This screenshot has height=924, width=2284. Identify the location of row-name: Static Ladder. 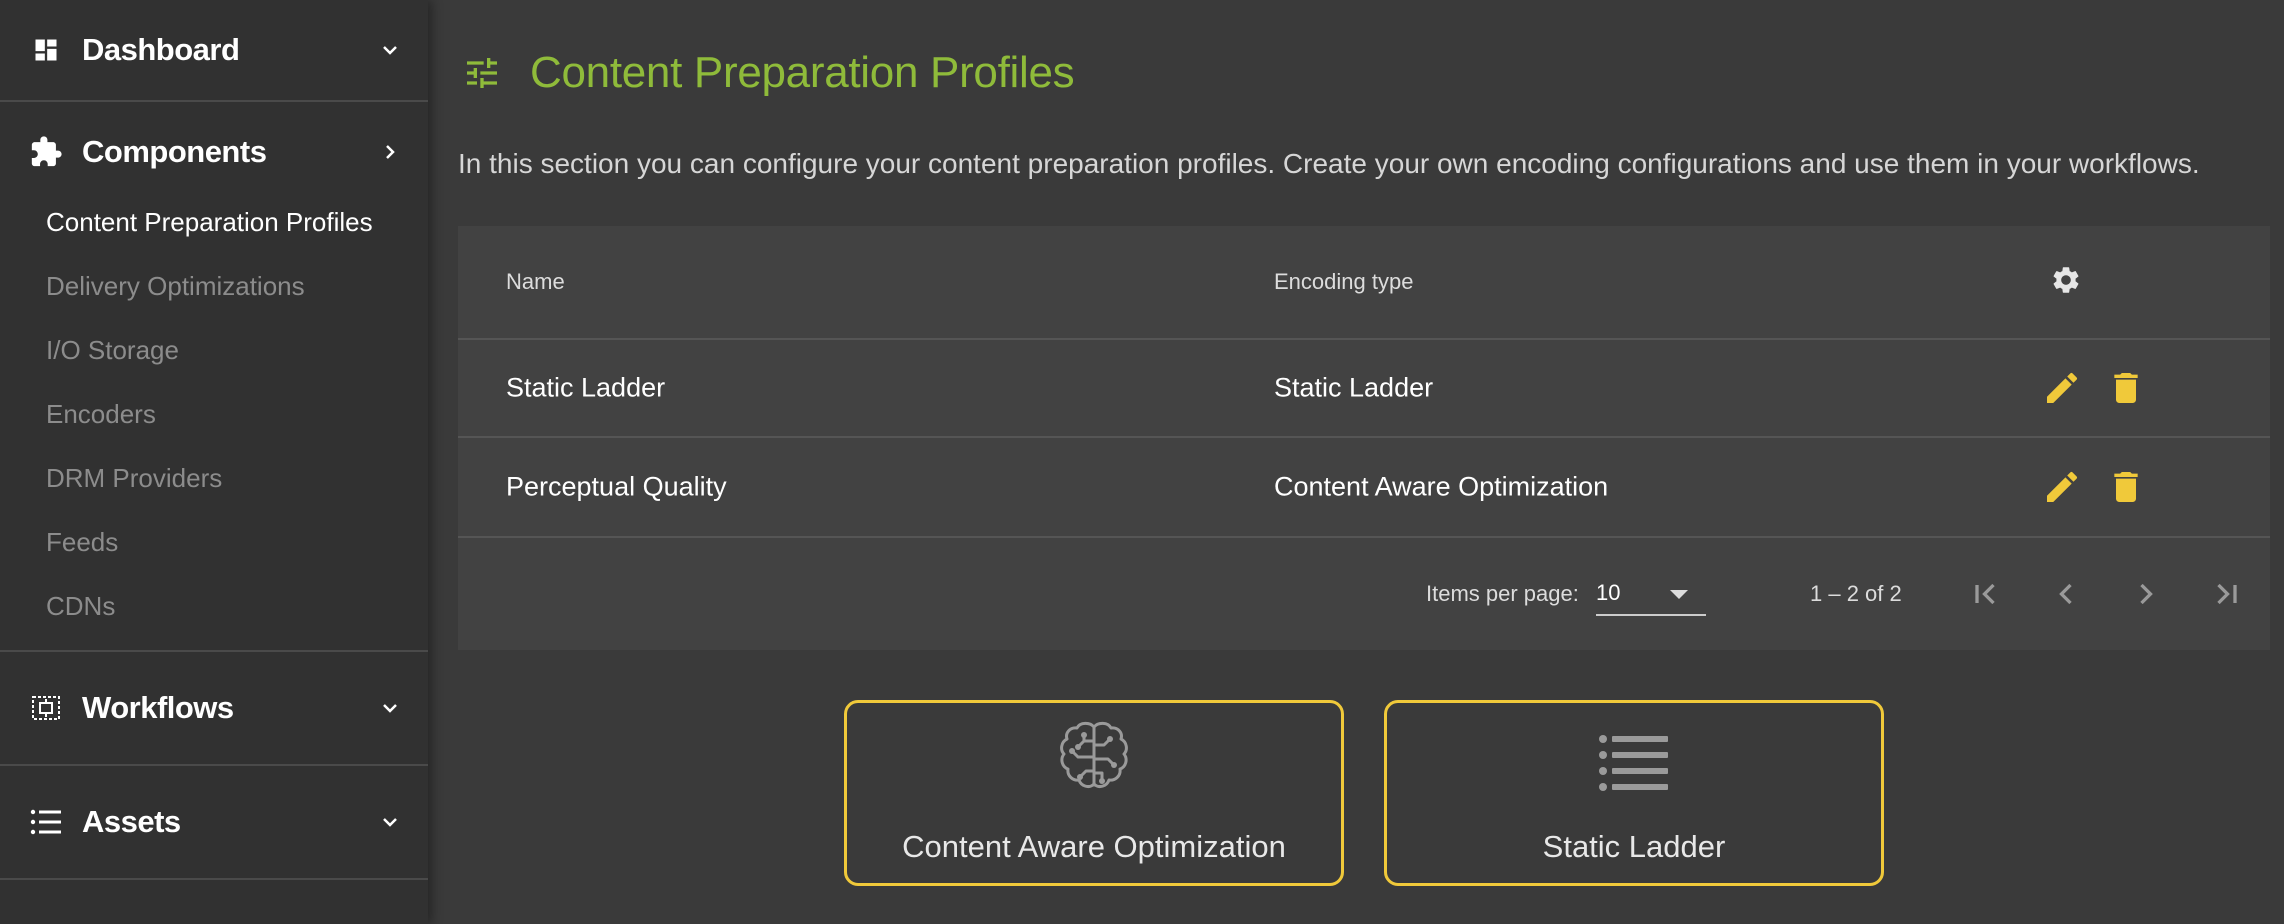
(586, 387).